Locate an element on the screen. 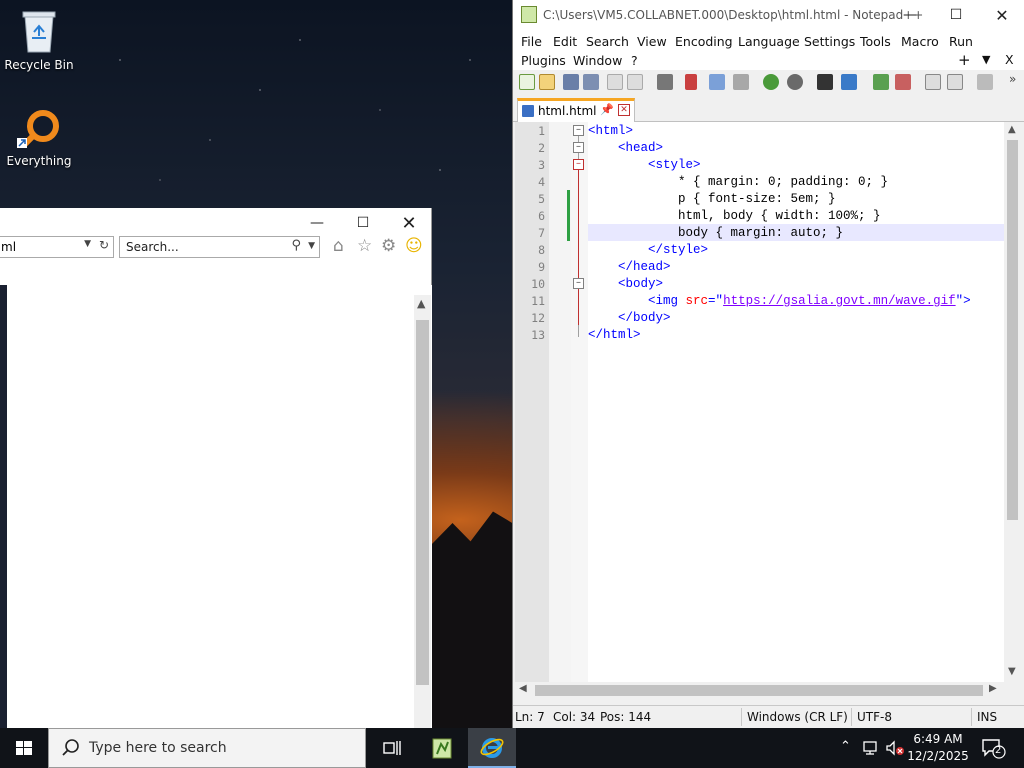 The image size is (1024, 768). menu-run: Run is located at coordinates (961, 41).